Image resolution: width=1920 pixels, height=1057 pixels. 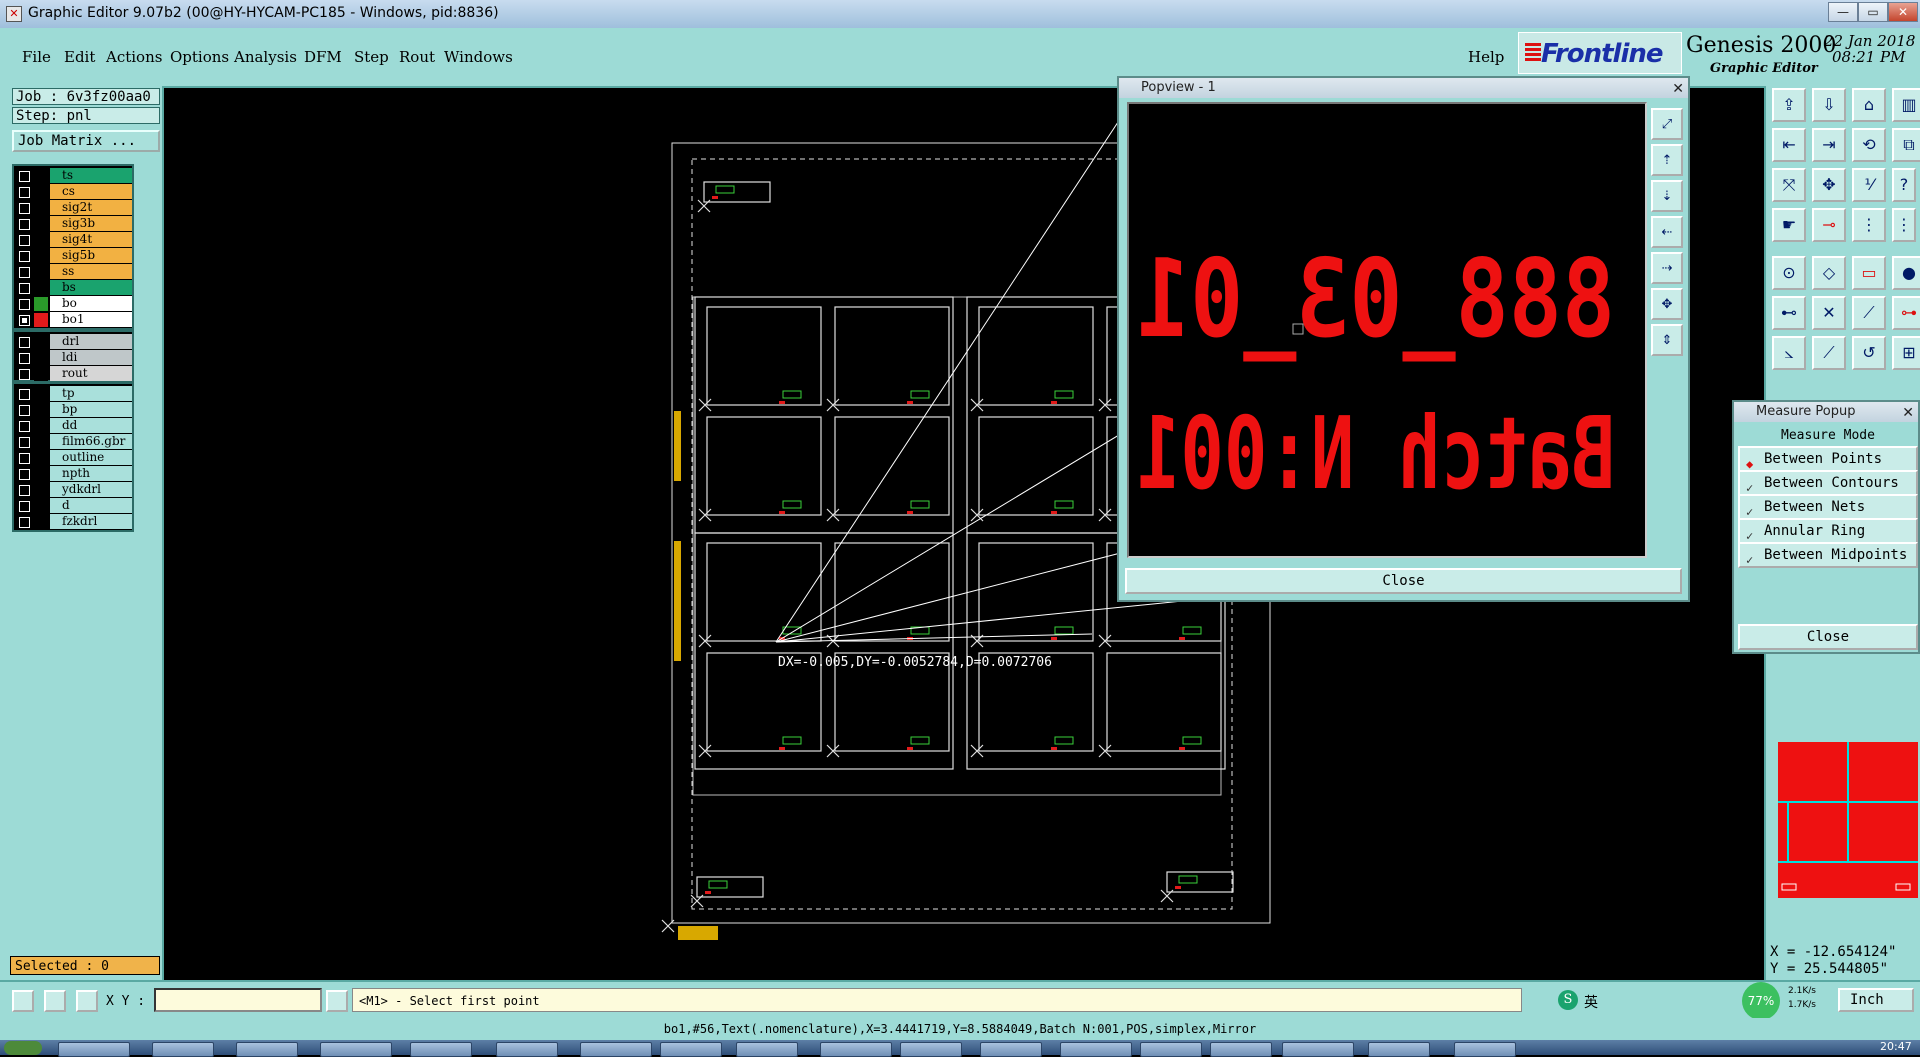 What do you see at coordinates (1829, 225) in the screenshot?
I see `line-icon: ⊸` at bounding box center [1829, 225].